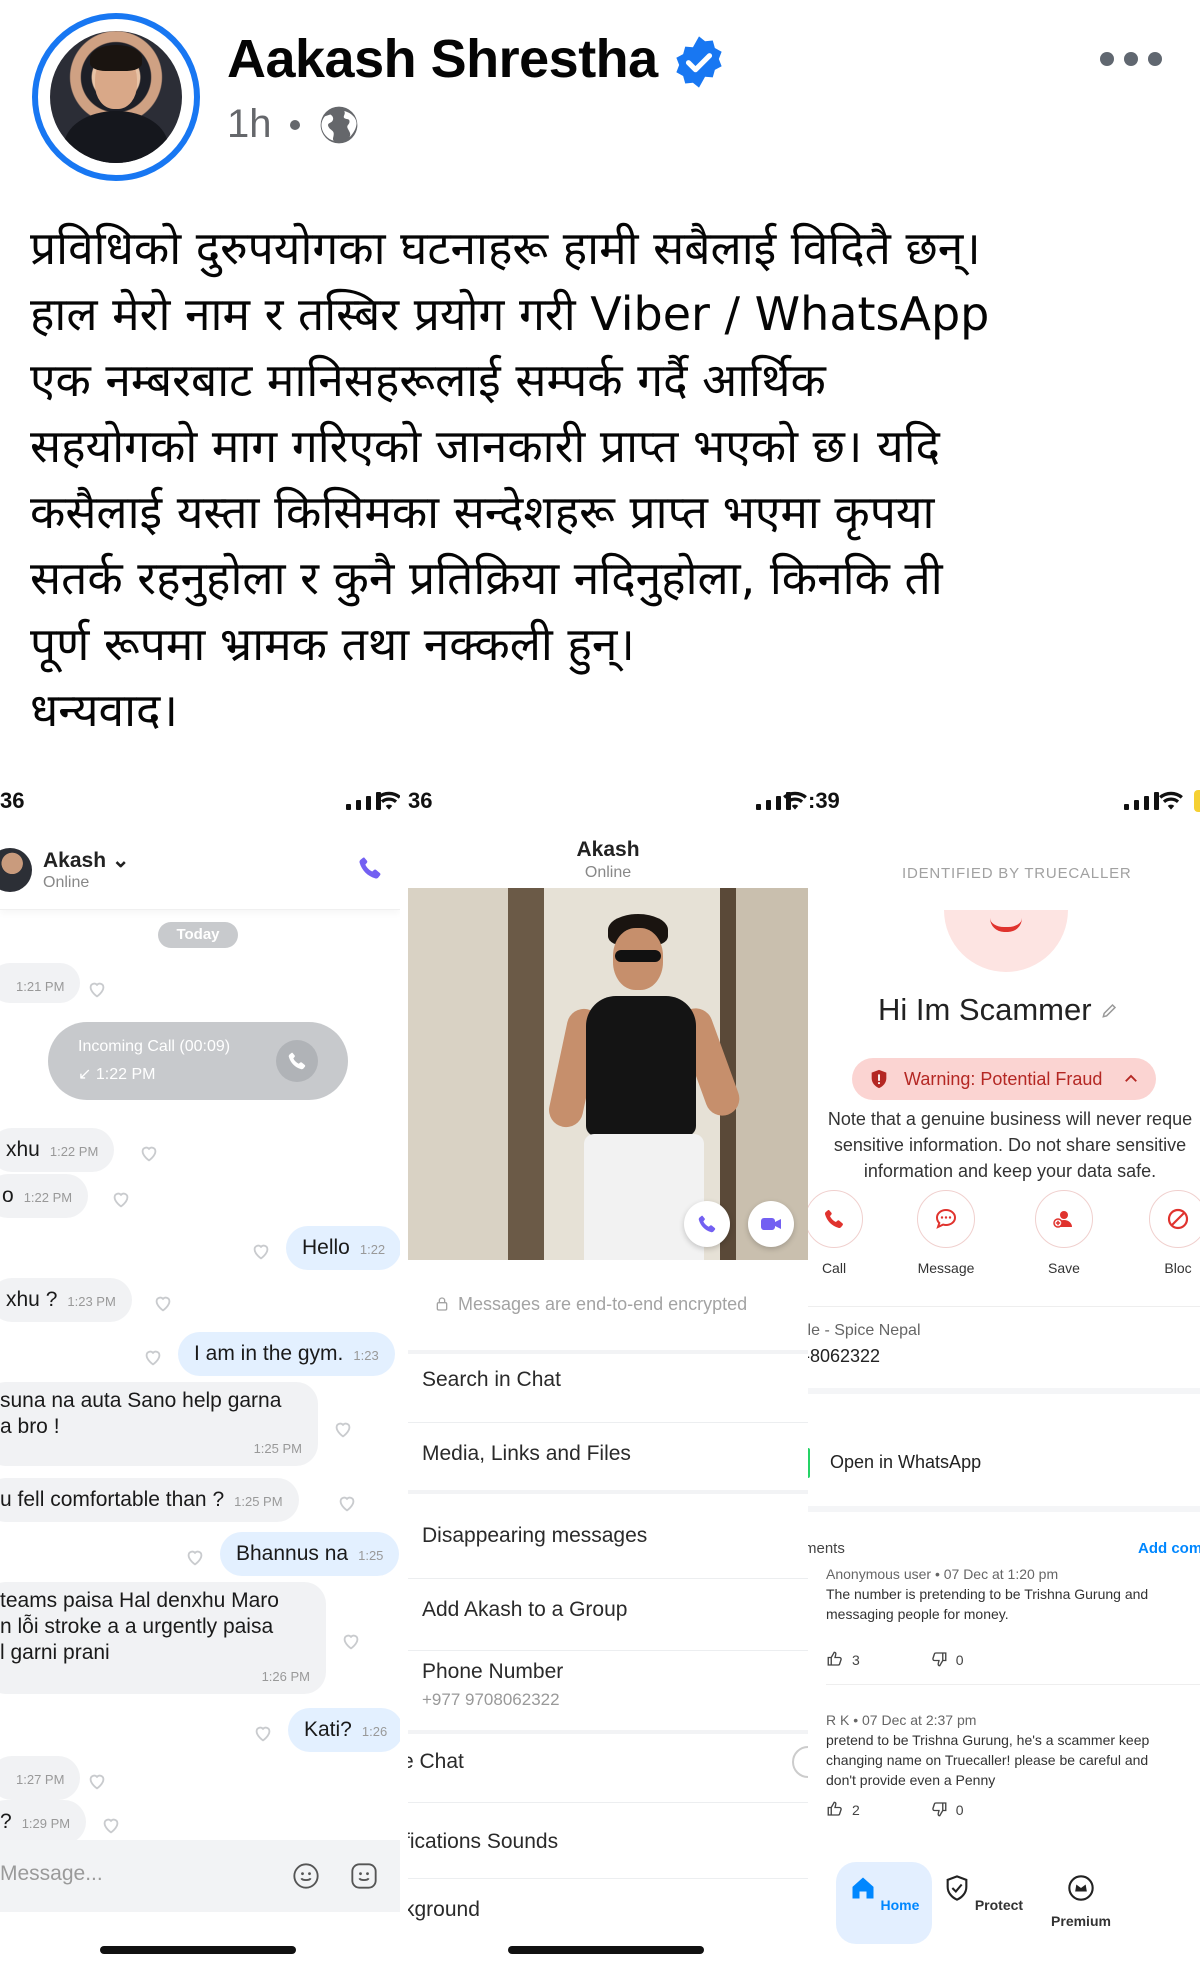  What do you see at coordinates (942, 1574) in the screenshot?
I see `comment-meta: Anonymous user • 07 Dec at 1:20 pm` at bounding box center [942, 1574].